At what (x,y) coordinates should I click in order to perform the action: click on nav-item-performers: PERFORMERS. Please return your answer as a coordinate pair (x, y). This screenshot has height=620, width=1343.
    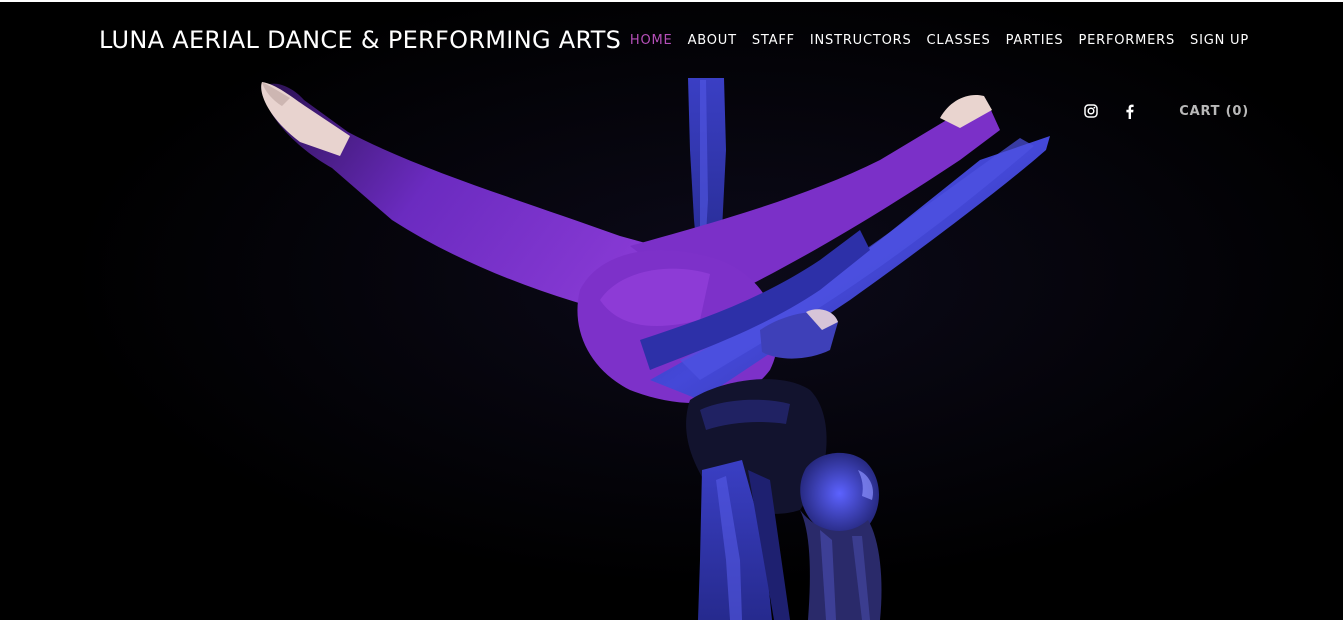
    Looking at the image, I should click on (1126, 40).